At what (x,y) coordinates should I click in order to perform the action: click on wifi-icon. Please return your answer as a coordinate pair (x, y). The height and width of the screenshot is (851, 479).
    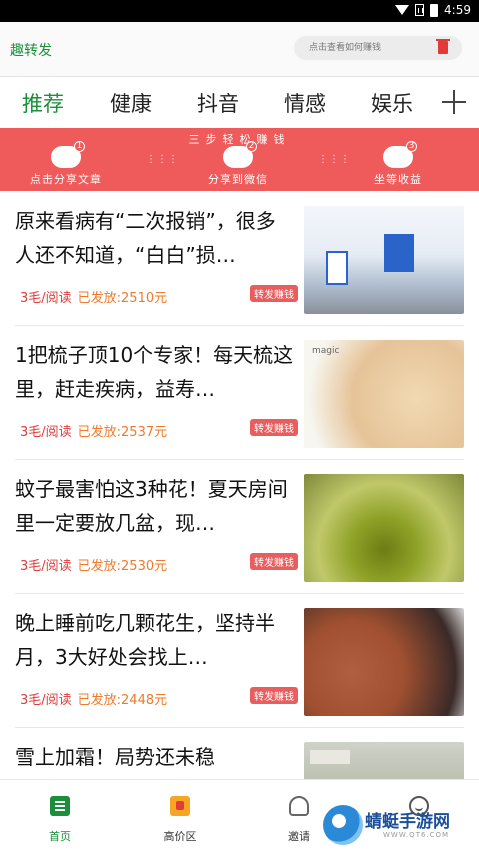
    Looking at the image, I should click on (402, 10).